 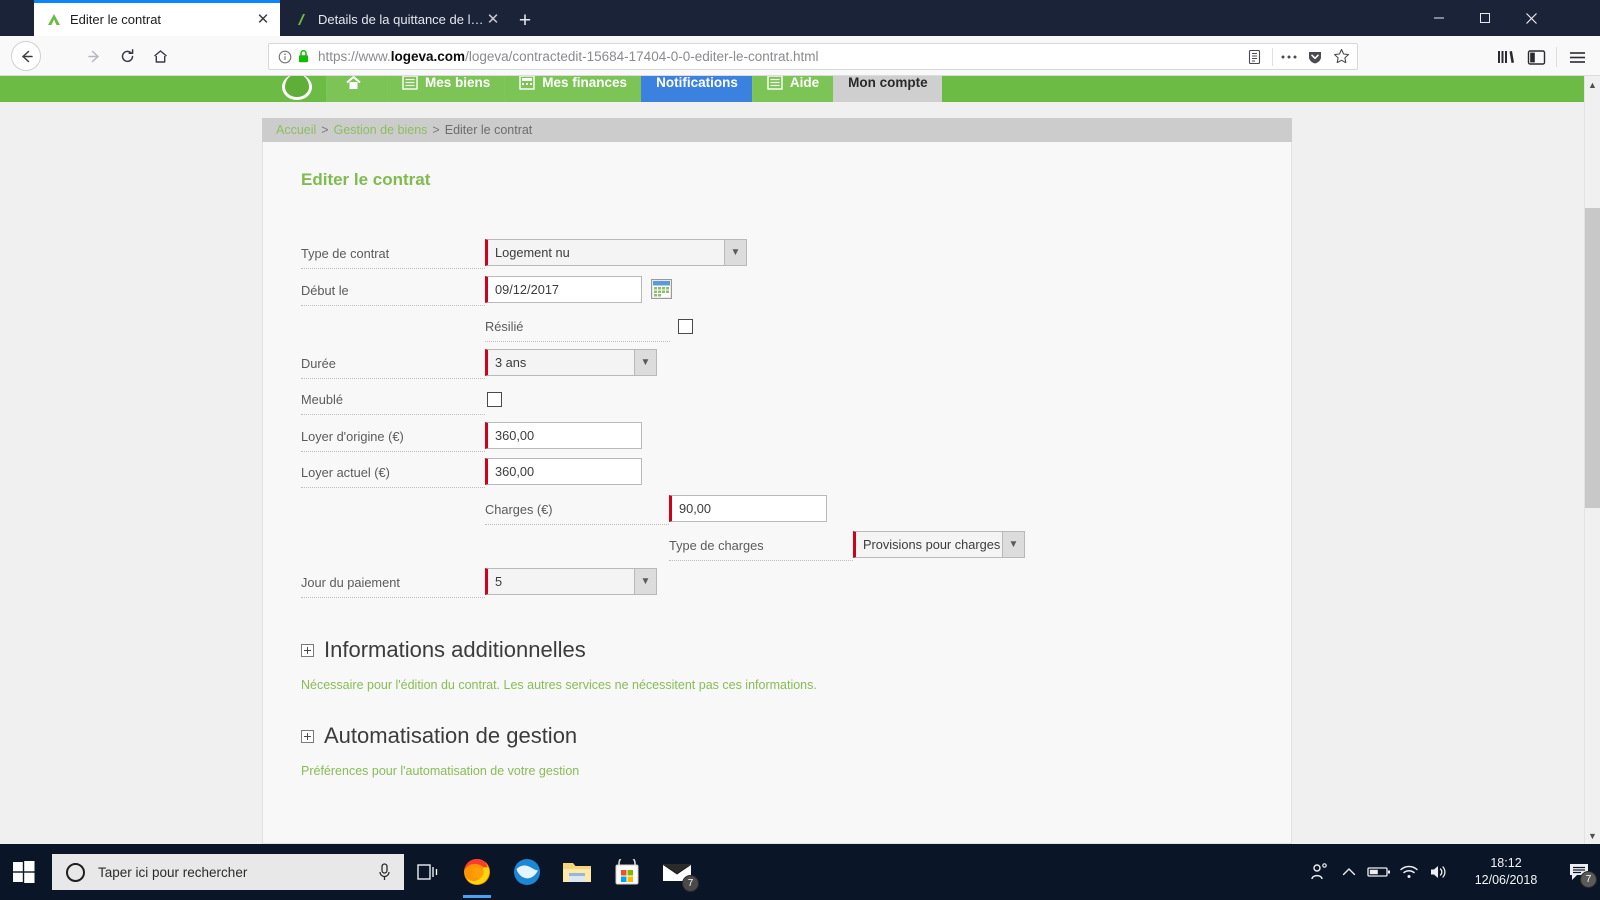 I want to click on loyer-origine-input: 360,00, so click(x=563, y=435).